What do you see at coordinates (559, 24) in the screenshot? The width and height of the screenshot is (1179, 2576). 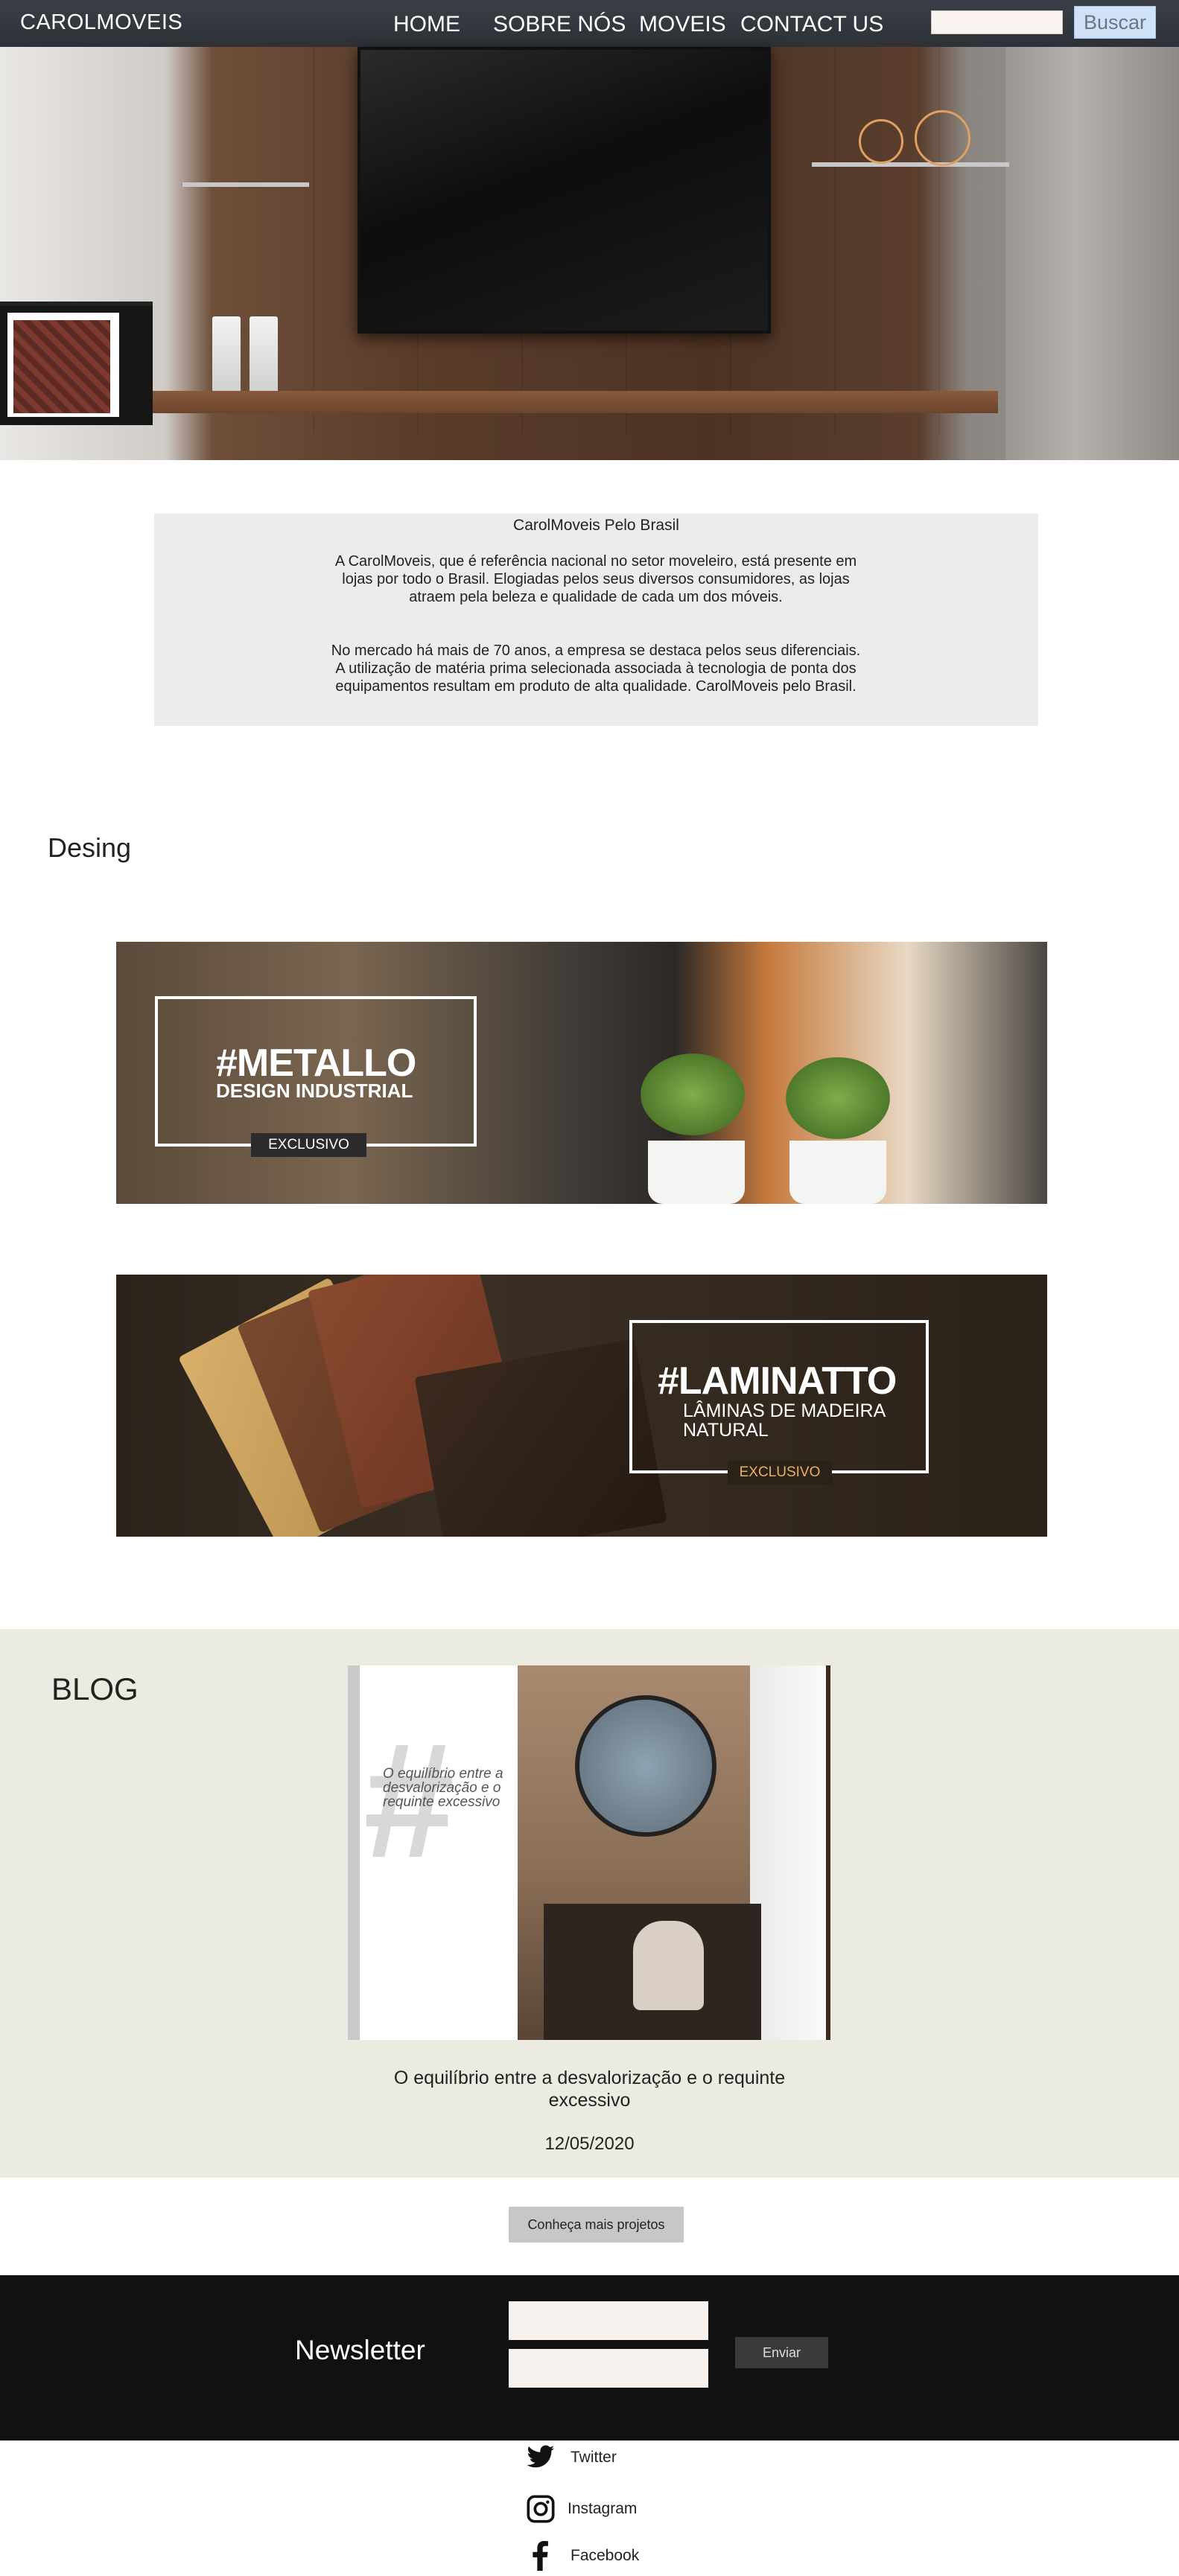 I see `nav-sobre-nos: SOBRE NÓS` at bounding box center [559, 24].